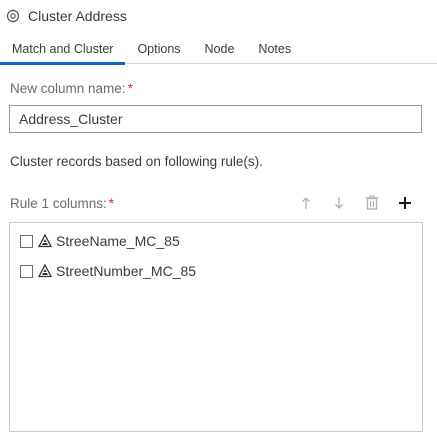 Image resolution: width=437 pixels, height=441 pixels. I want to click on arrow-up-icon, so click(306, 205).